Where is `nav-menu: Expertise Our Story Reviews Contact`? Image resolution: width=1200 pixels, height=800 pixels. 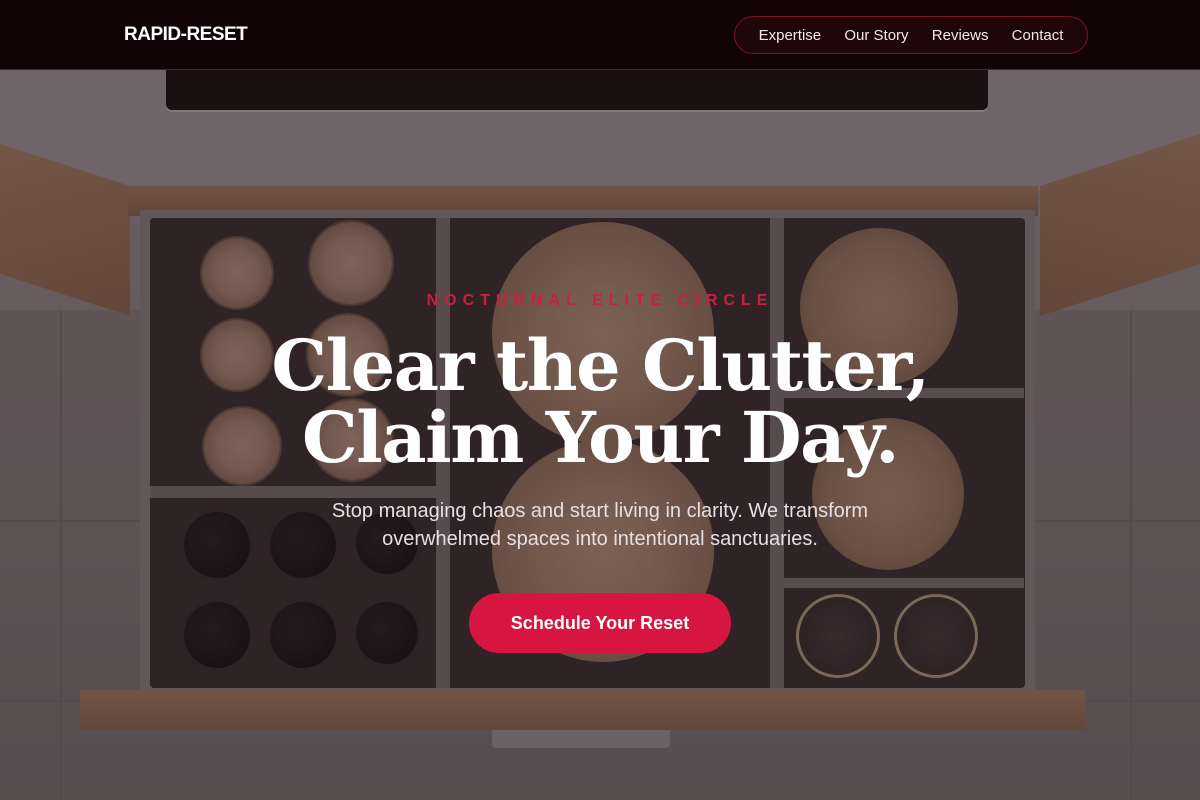 nav-menu: Expertise Our Story Reviews Contact is located at coordinates (911, 35).